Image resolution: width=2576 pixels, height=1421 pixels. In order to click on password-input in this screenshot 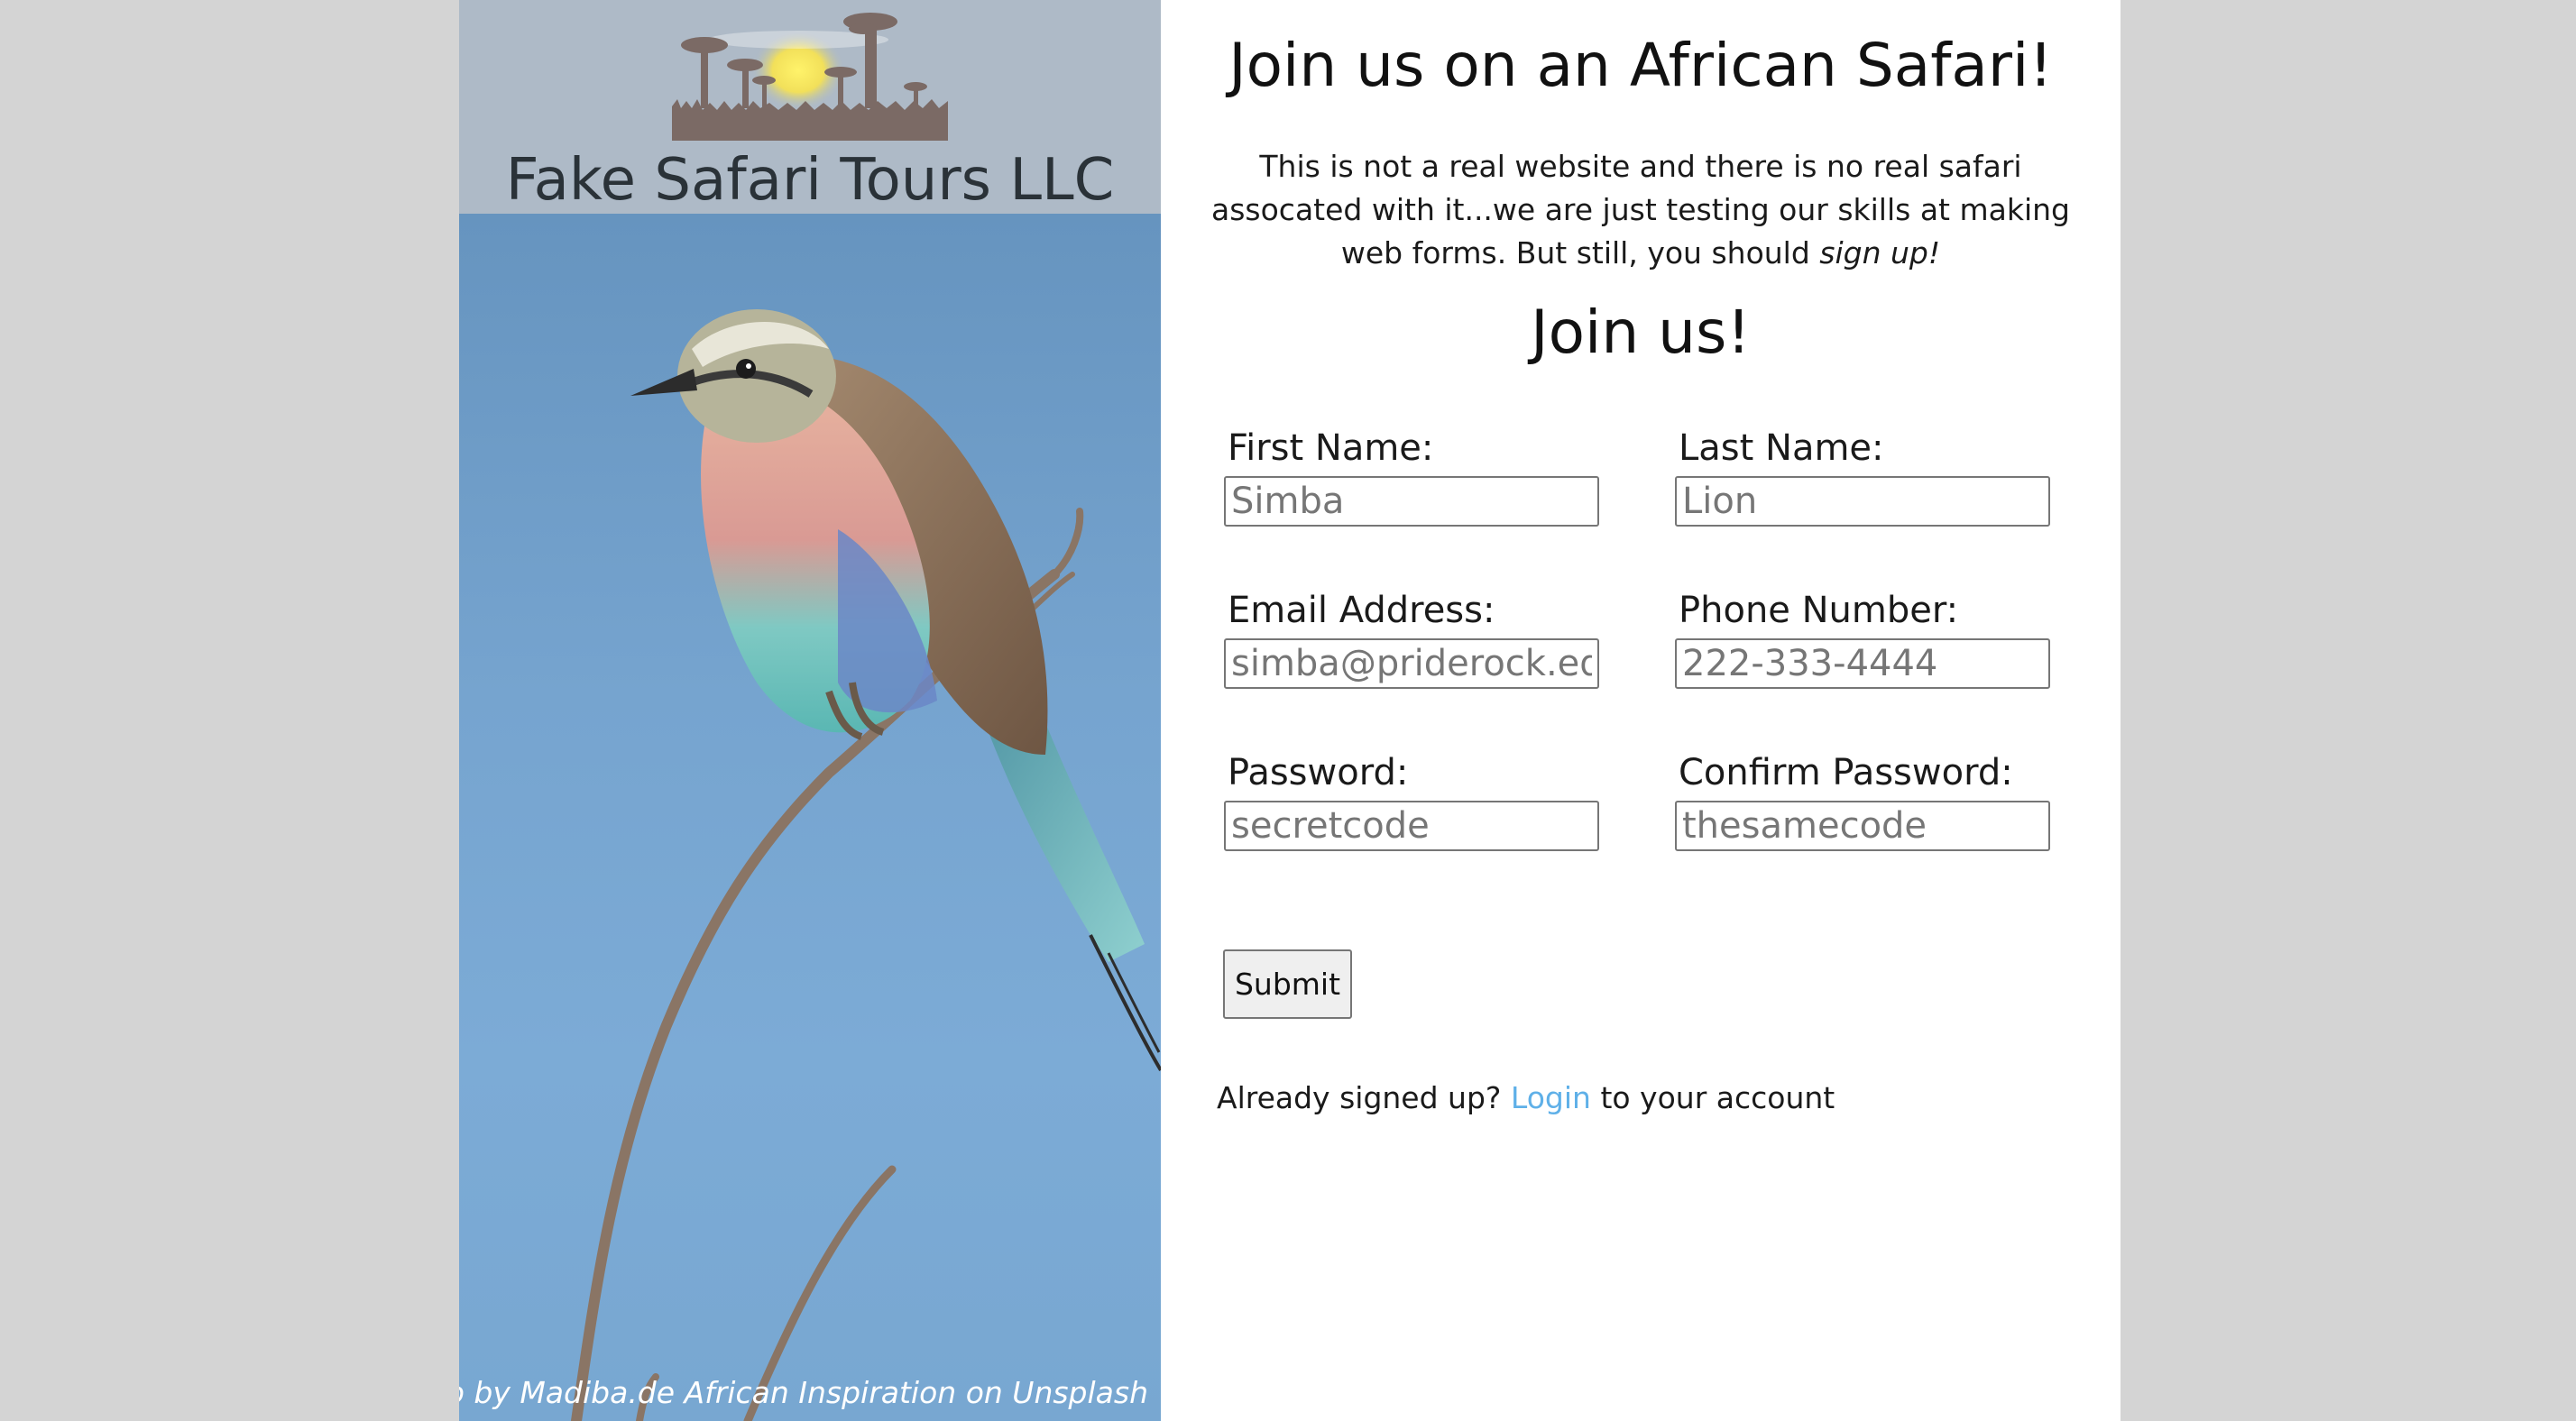, I will do `click(1411, 826)`.